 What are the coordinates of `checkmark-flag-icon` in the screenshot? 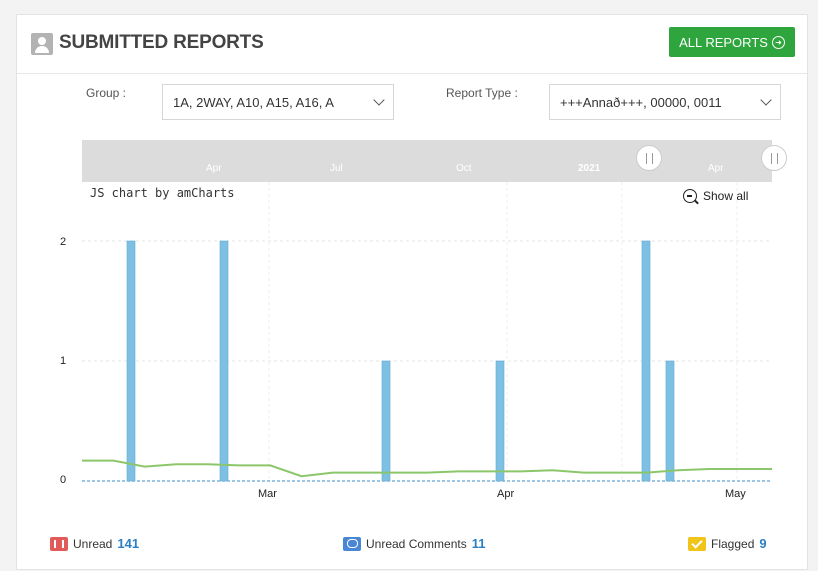 It's located at (697, 543).